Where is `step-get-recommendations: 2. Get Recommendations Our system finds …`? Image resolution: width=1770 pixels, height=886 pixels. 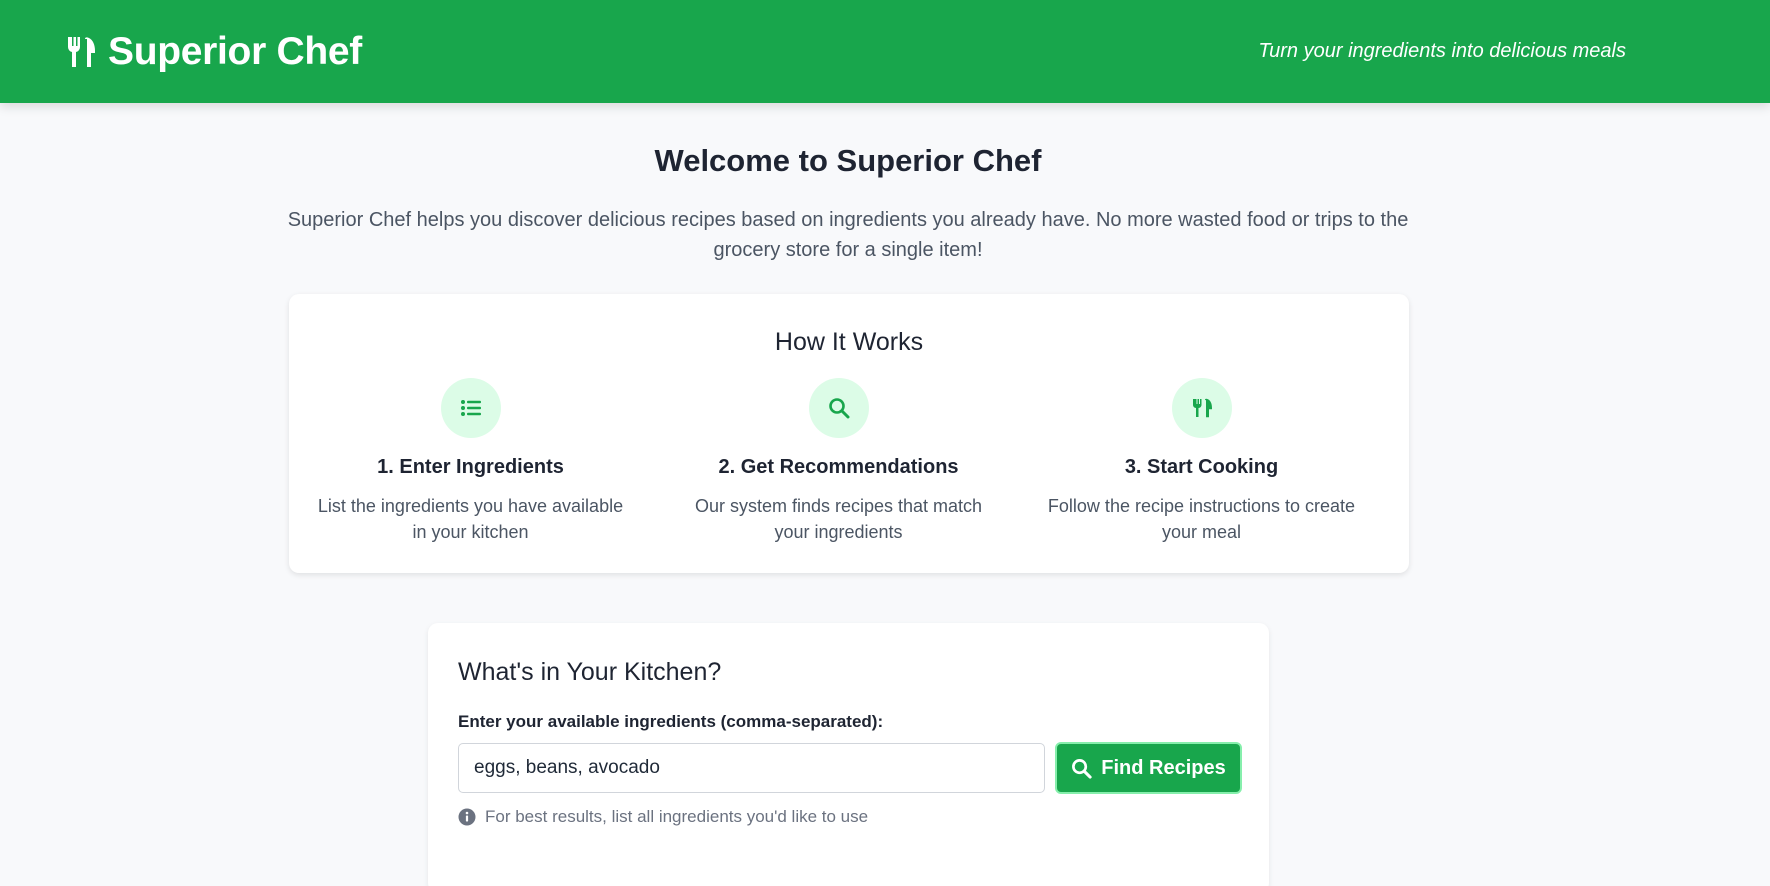
step-get-recommendations: 2. Get Recommendations Our system finds … is located at coordinates (838, 461).